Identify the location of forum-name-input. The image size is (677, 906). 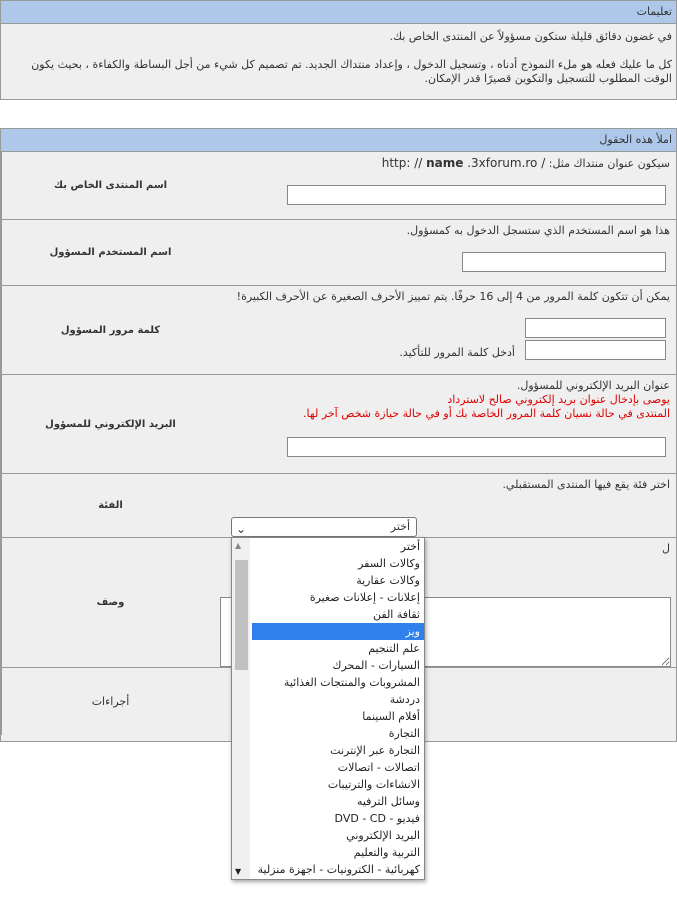
(476, 195).